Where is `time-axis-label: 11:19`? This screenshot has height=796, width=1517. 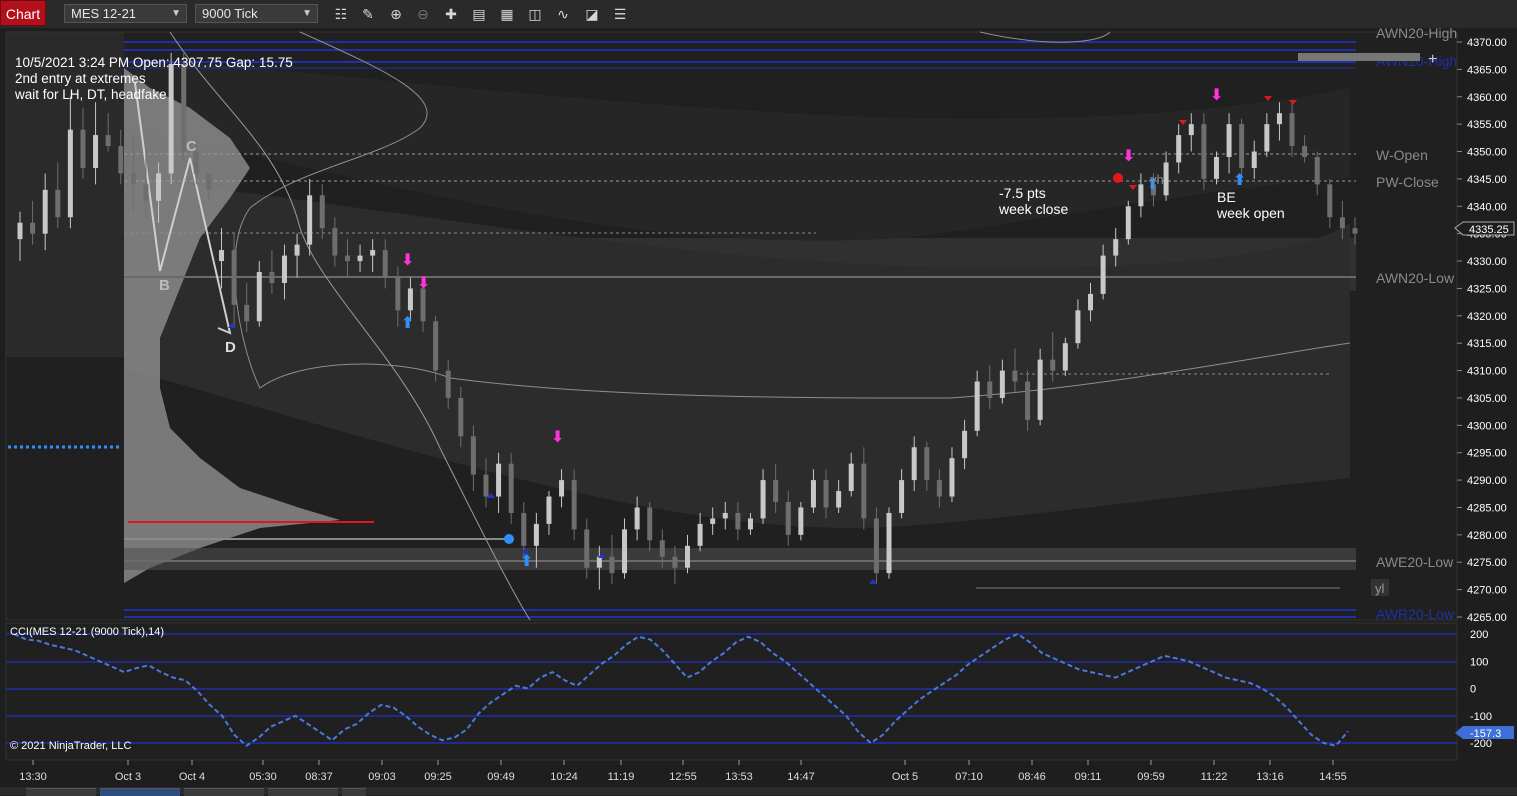 time-axis-label: 11:19 is located at coordinates (621, 777).